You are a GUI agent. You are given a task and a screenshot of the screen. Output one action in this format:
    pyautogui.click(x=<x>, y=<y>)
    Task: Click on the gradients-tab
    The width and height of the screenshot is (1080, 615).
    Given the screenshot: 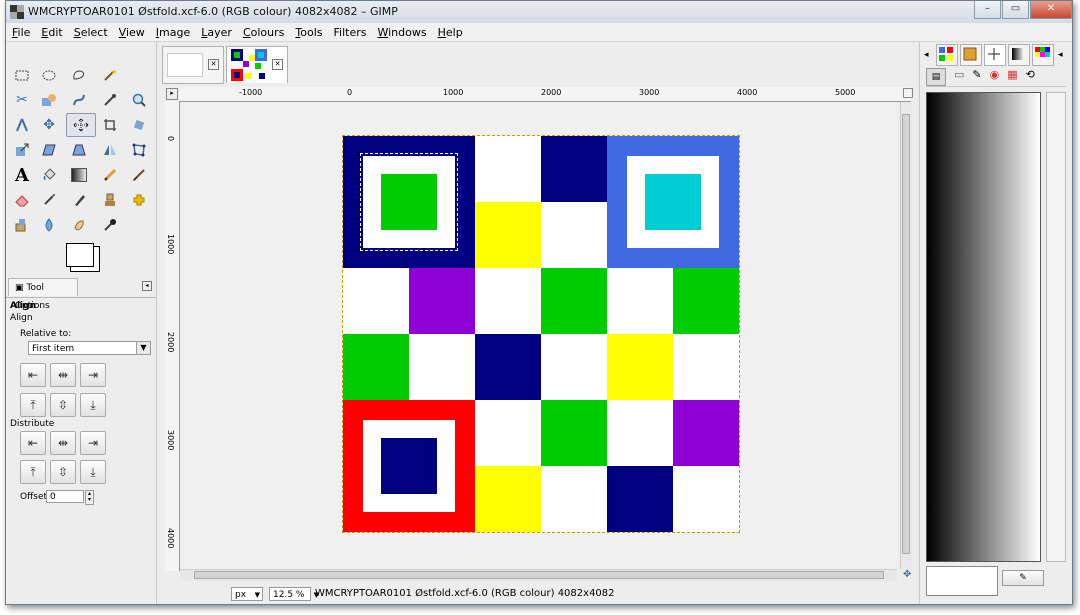 What is the action you would take?
    pyautogui.click(x=1019, y=55)
    